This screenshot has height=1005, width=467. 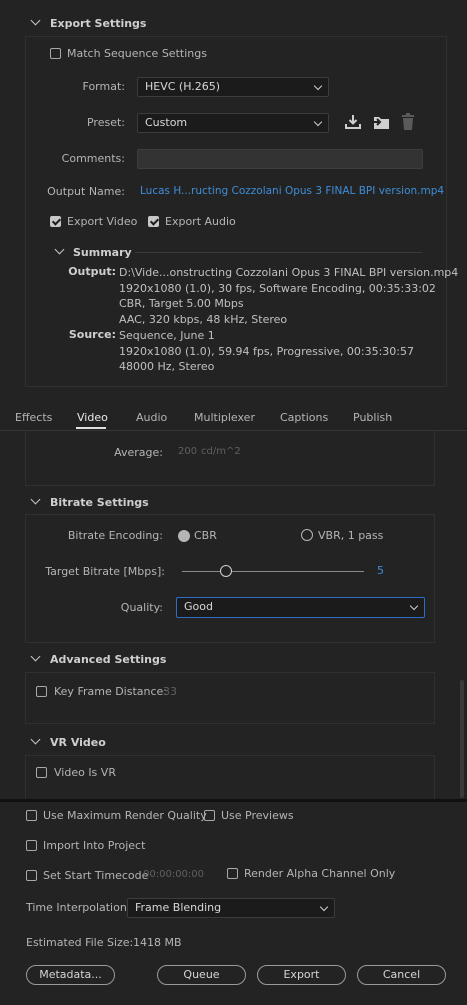 I want to click on vr-title: VR Video, so click(x=78, y=742).